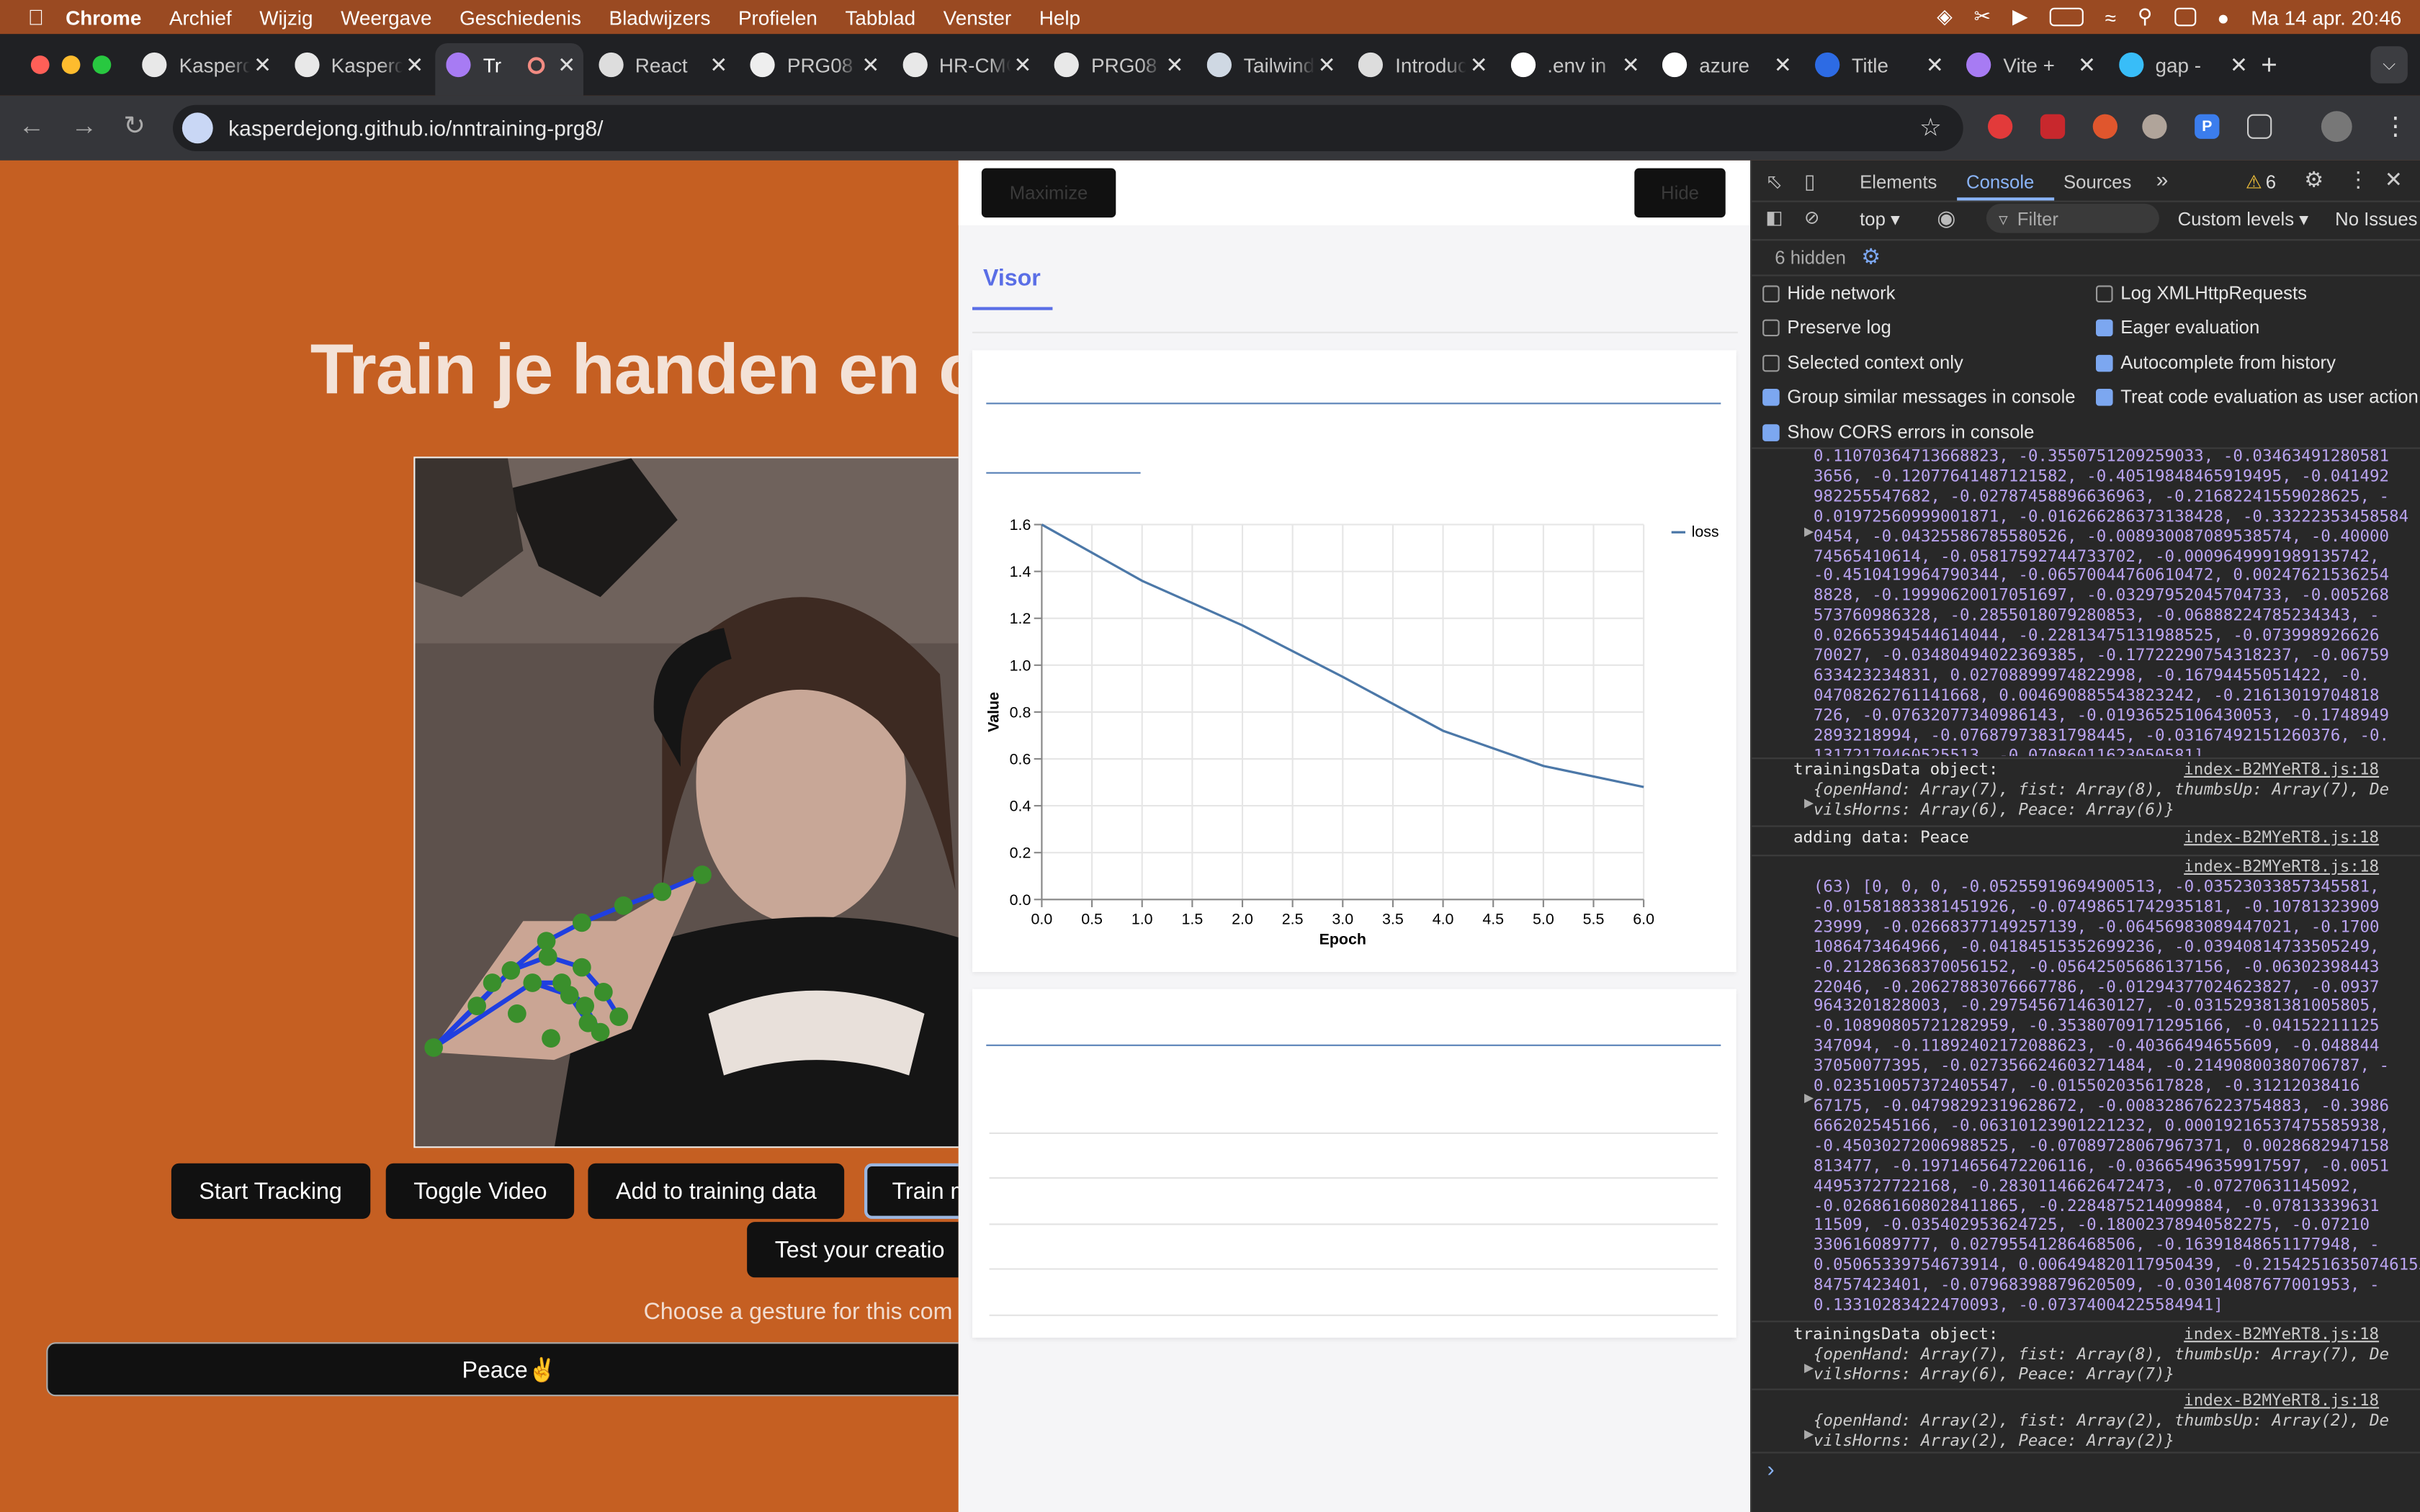 This screenshot has height=1512, width=2420. I want to click on extension-face-icon, so click(2154, 126).